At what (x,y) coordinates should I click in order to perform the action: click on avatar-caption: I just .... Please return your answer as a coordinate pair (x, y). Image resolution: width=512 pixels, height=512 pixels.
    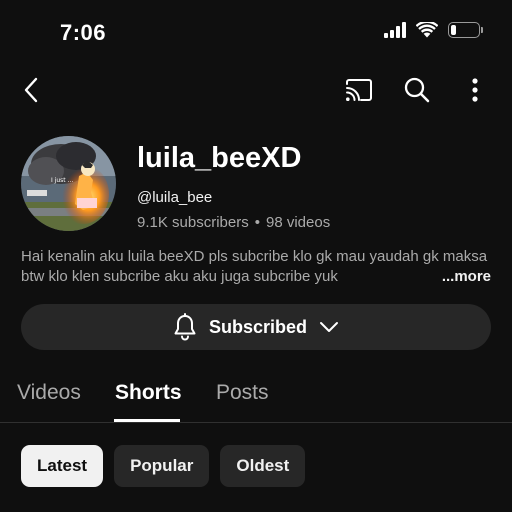
    Looking at the image, I should click on (62, 180).